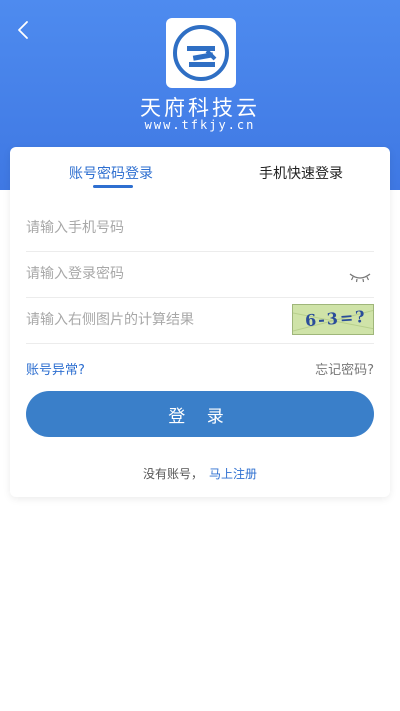 The width and height of the screenshot is (400, 711). Describe the element at coordinates (301, 173) in the screenshot. I see `tab-phone-login: 手机快速登录` at that location.